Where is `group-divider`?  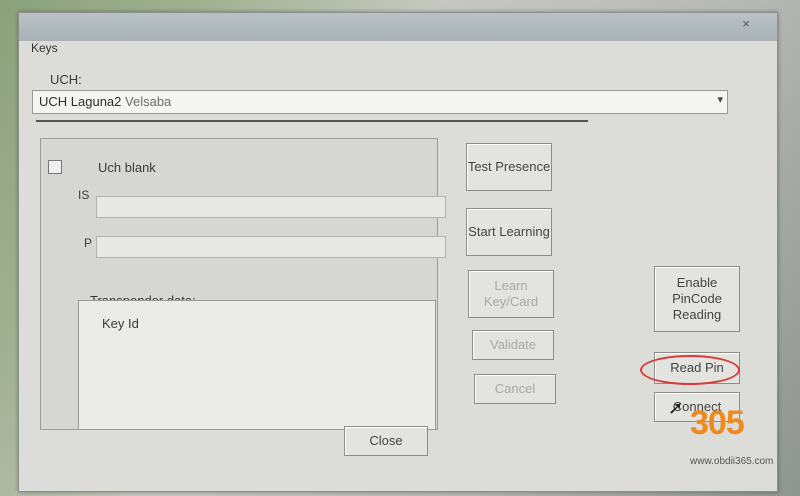 group-divider is located at coordinates (312, 121).